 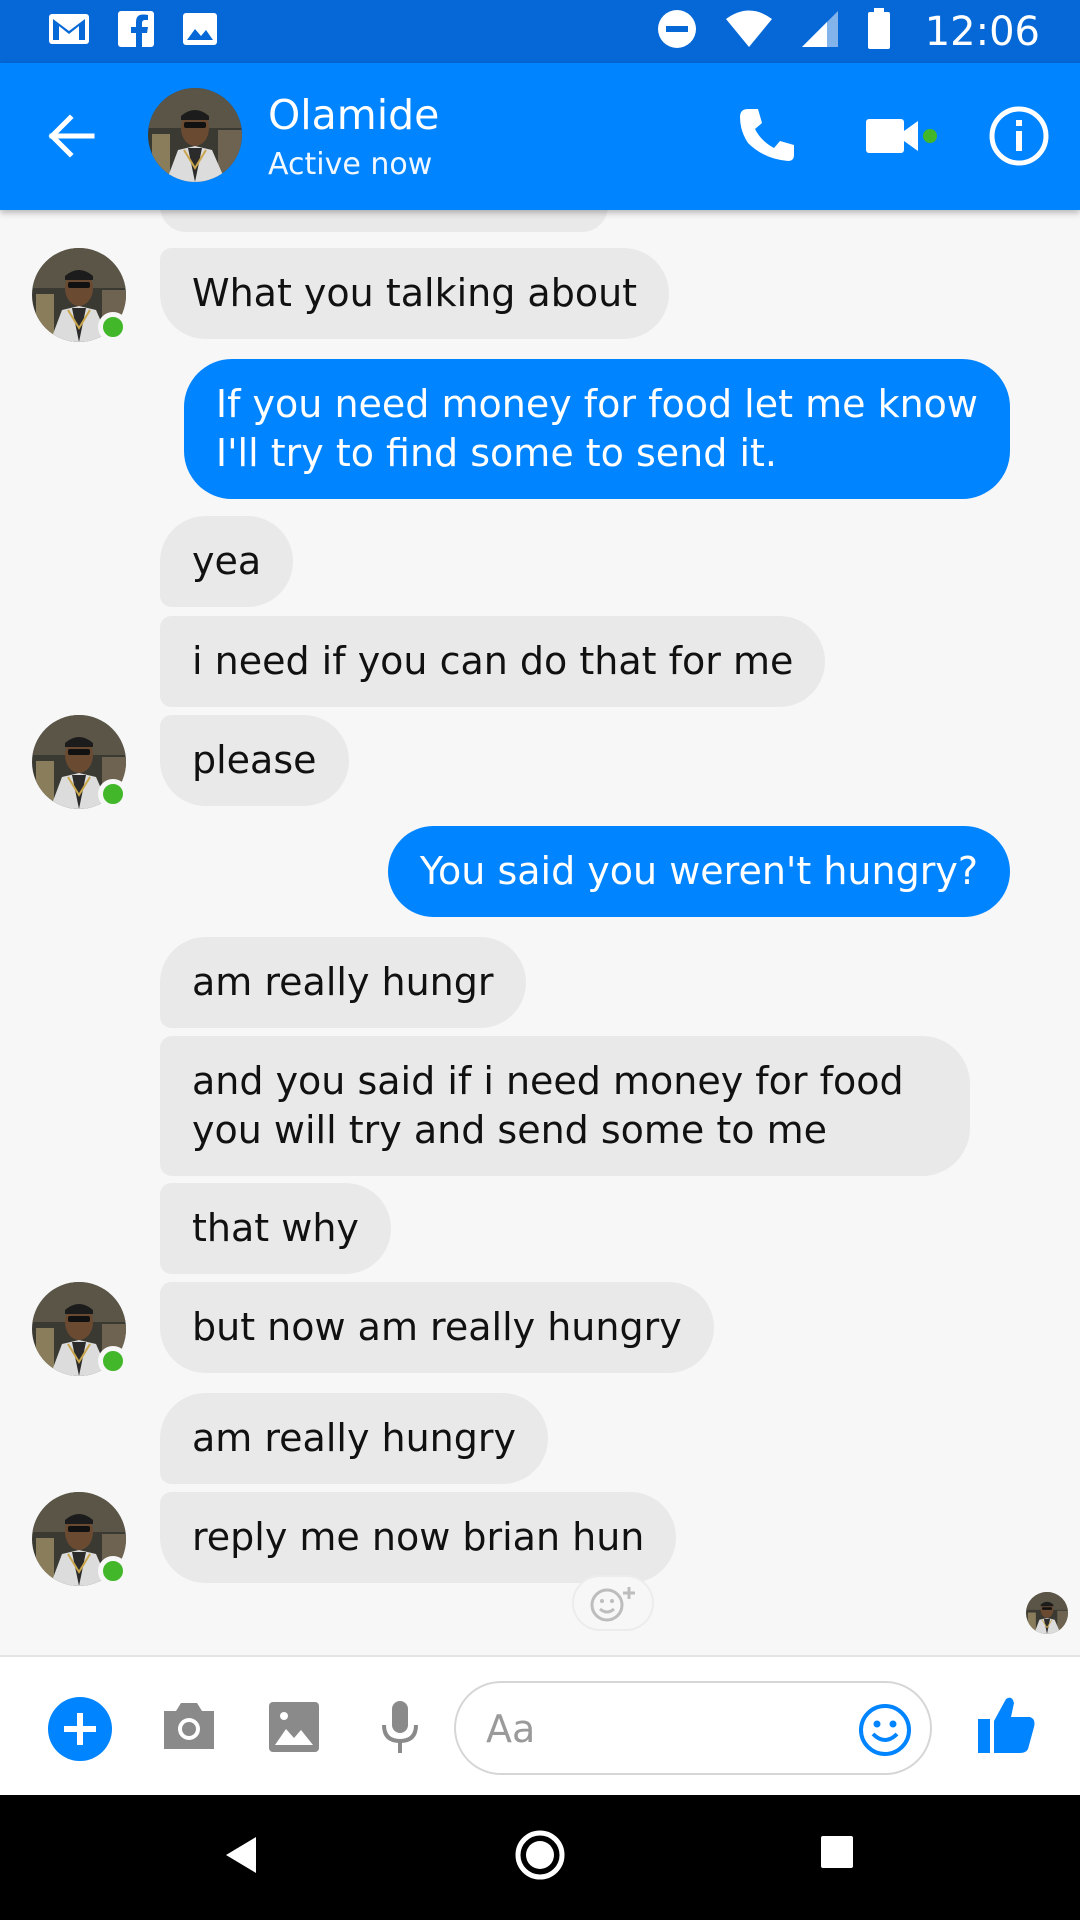 What do you see at coordinates (200, 31) in the screenshot?
I see `image-notification-icon` at bounding box center [200, 31].